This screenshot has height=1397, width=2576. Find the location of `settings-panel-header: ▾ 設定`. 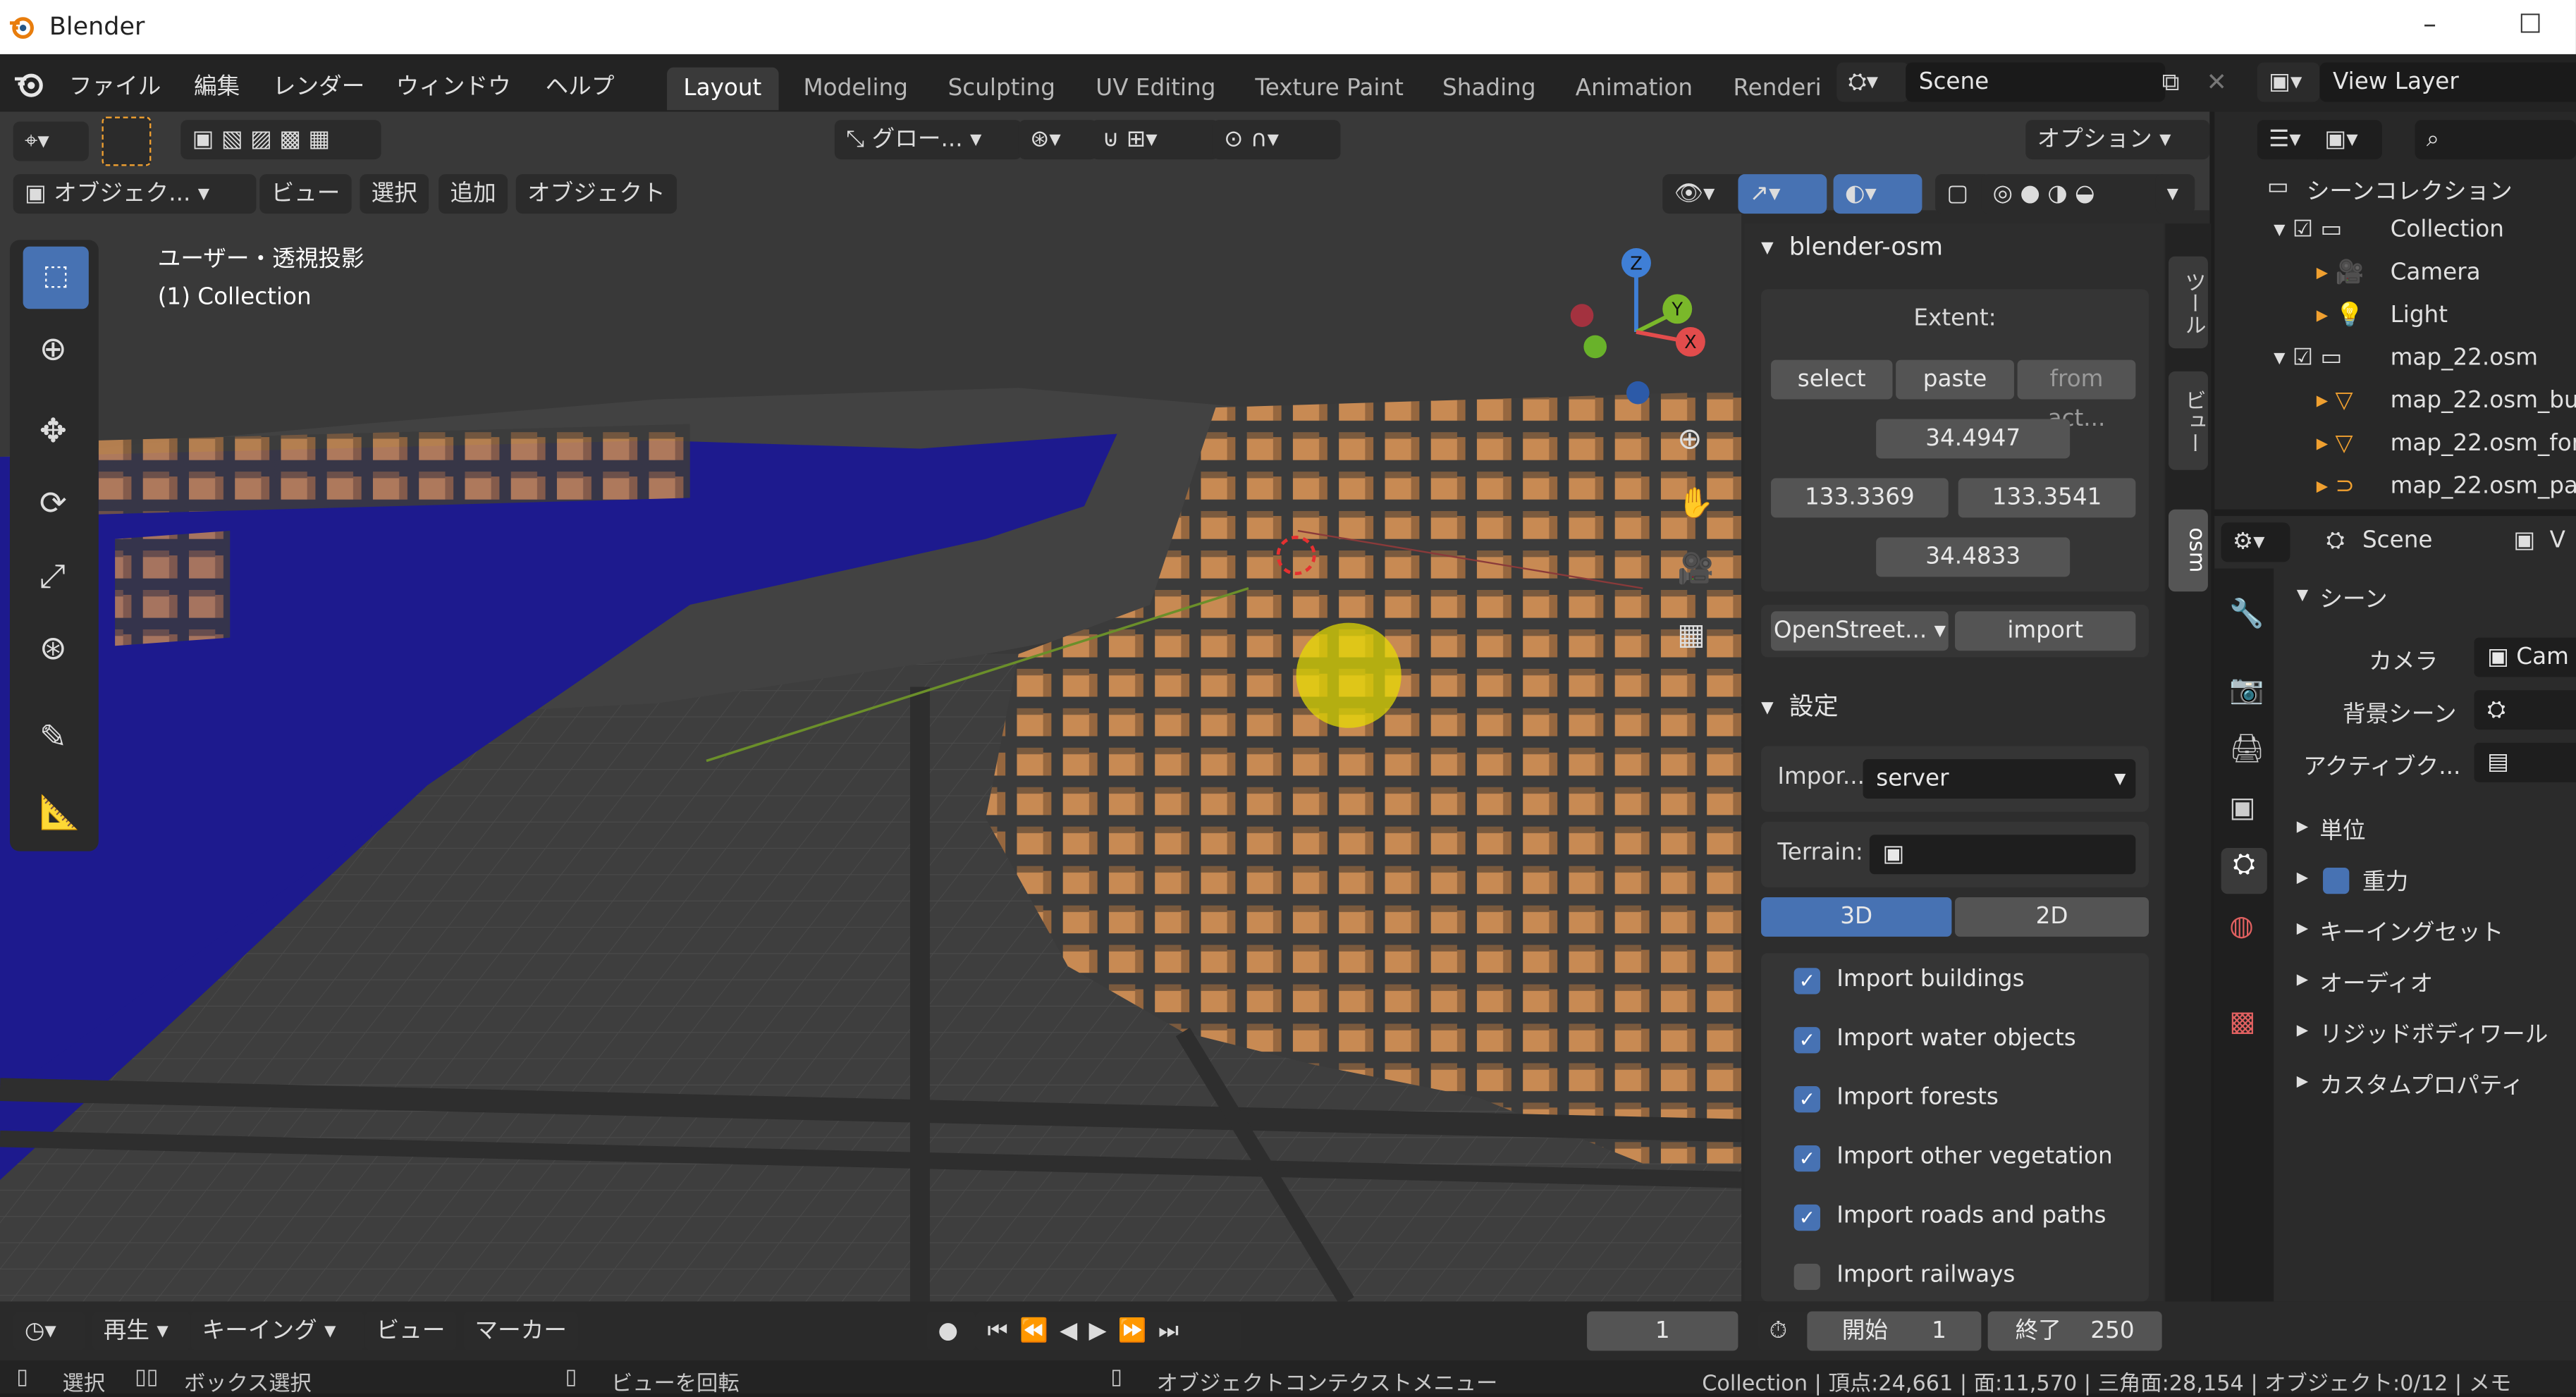

settings-panel-header: ▾ 設定 is located at coordinates (1954, 707).